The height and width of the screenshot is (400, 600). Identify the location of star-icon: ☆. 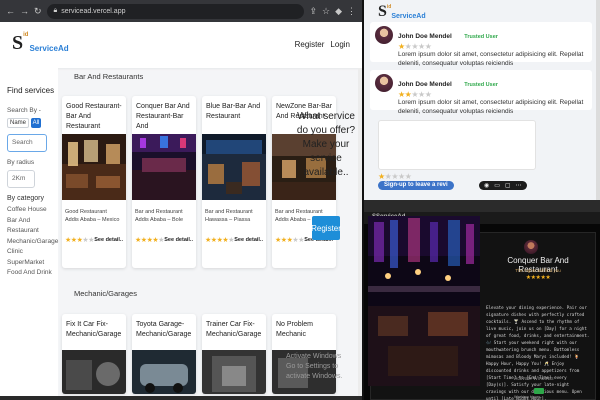
(326, 11).